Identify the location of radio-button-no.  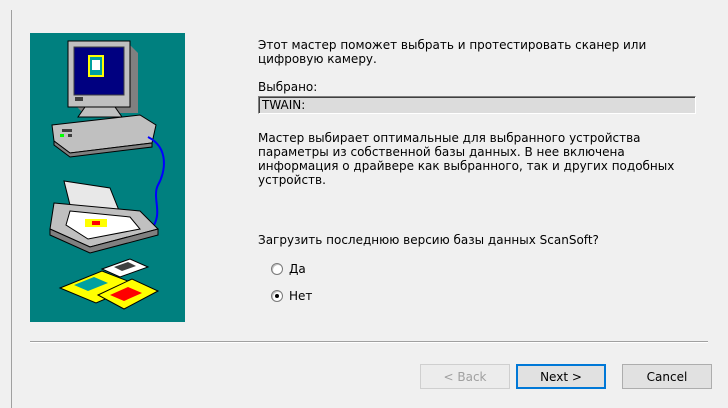
(277, 296).